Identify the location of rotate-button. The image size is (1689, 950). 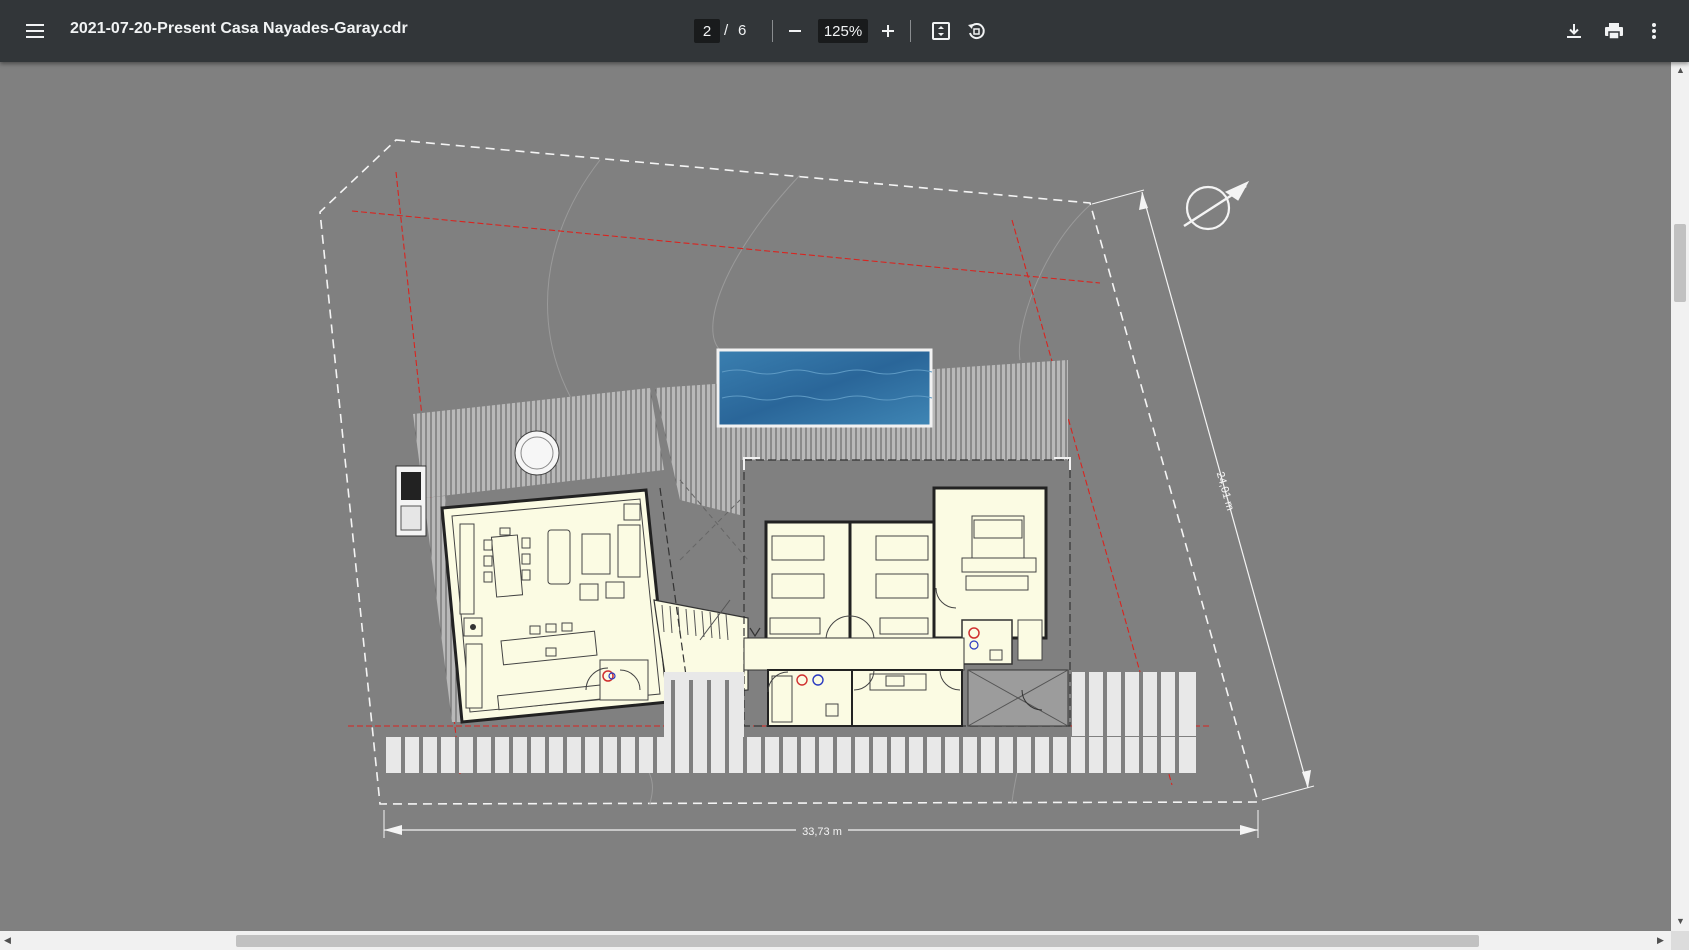
(976, 31).